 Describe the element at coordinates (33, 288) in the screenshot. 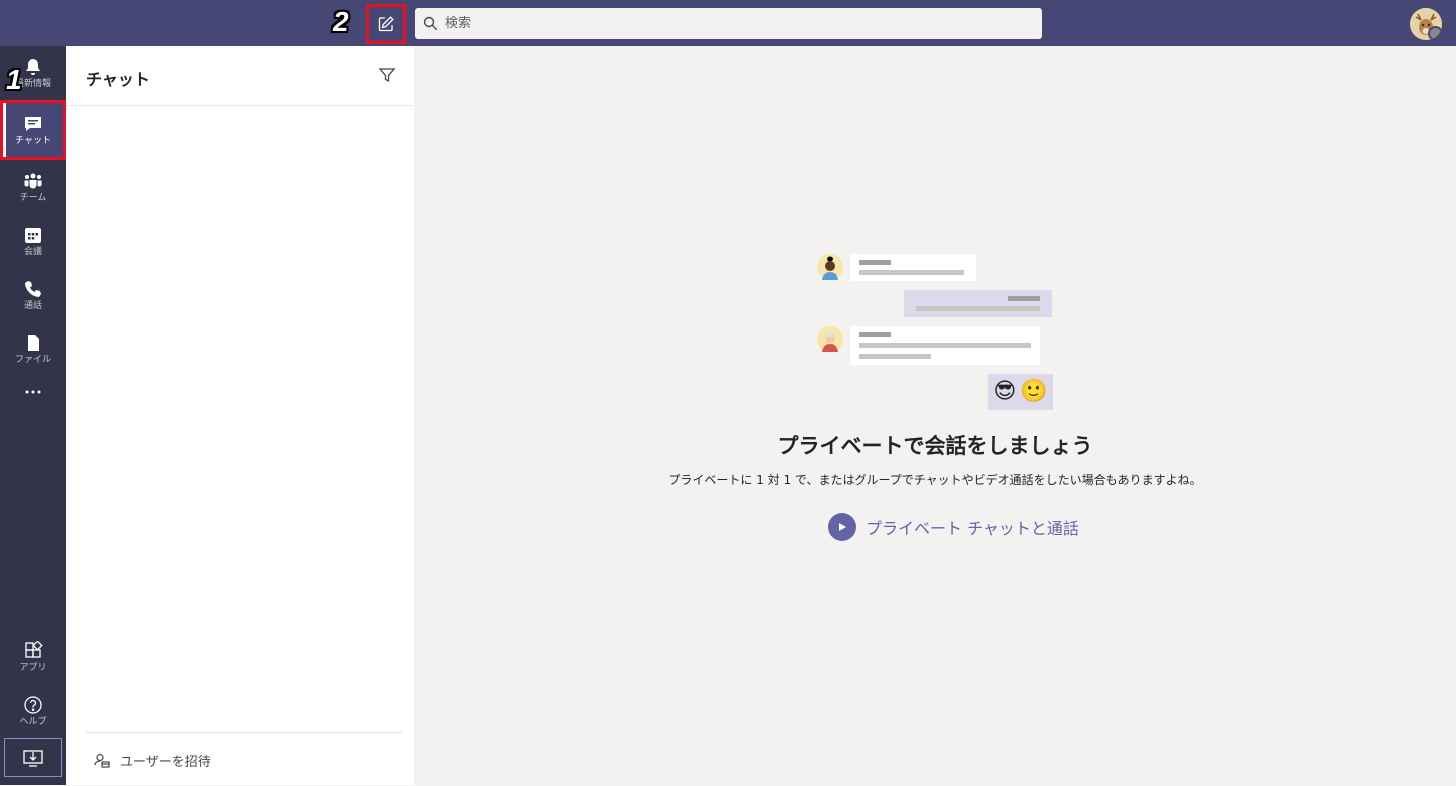

I see `phone-icon` at that location.